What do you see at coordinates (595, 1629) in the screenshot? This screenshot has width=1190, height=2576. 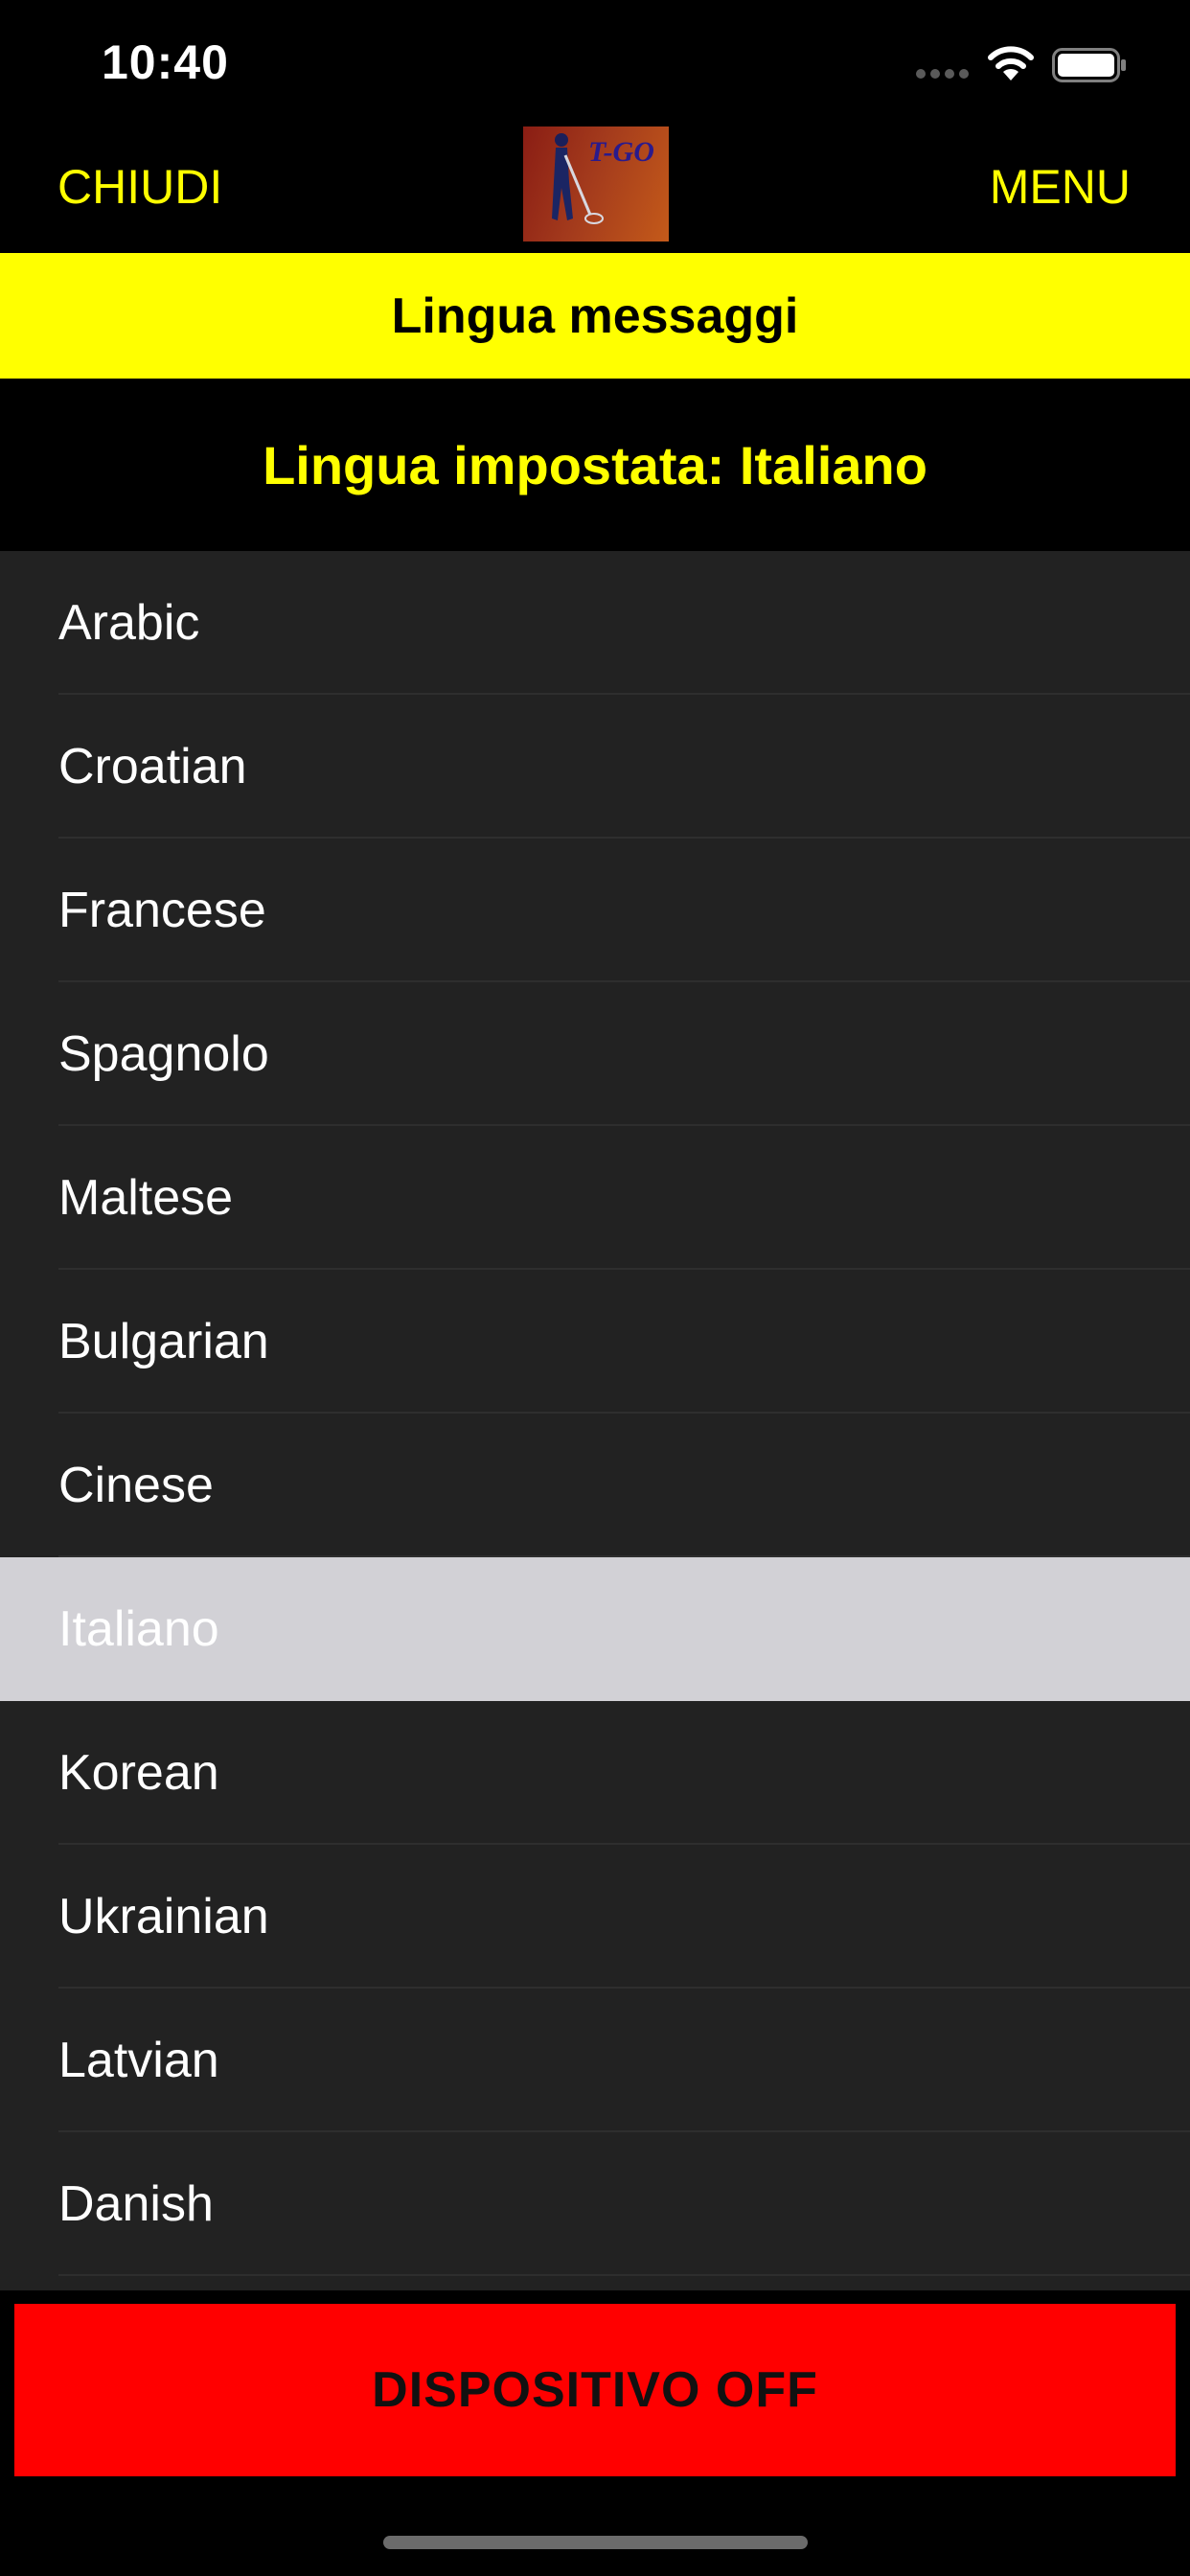 I see `list-item-selected: Italiano` at bounding box center [595, 1629].